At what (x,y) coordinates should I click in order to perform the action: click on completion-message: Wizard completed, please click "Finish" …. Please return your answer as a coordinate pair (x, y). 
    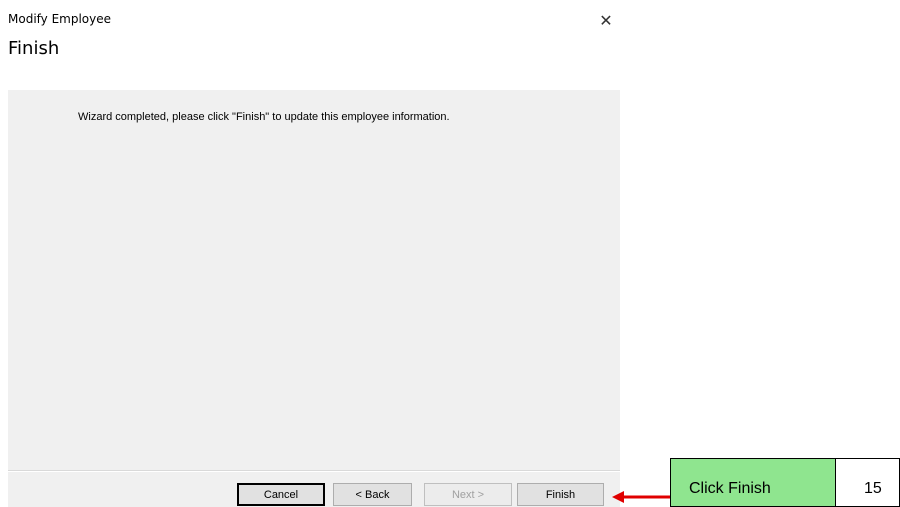
    Looking at the image, I should click on (264, 117).